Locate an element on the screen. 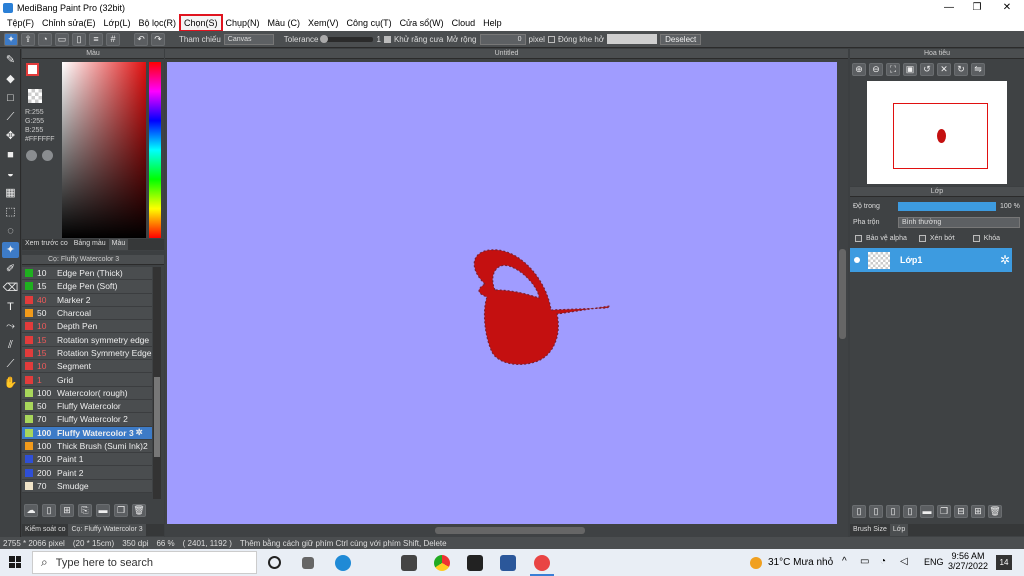  tab-brush: Cọ: Fluffy Watercolor 3 is located at coordinates (107, 530).